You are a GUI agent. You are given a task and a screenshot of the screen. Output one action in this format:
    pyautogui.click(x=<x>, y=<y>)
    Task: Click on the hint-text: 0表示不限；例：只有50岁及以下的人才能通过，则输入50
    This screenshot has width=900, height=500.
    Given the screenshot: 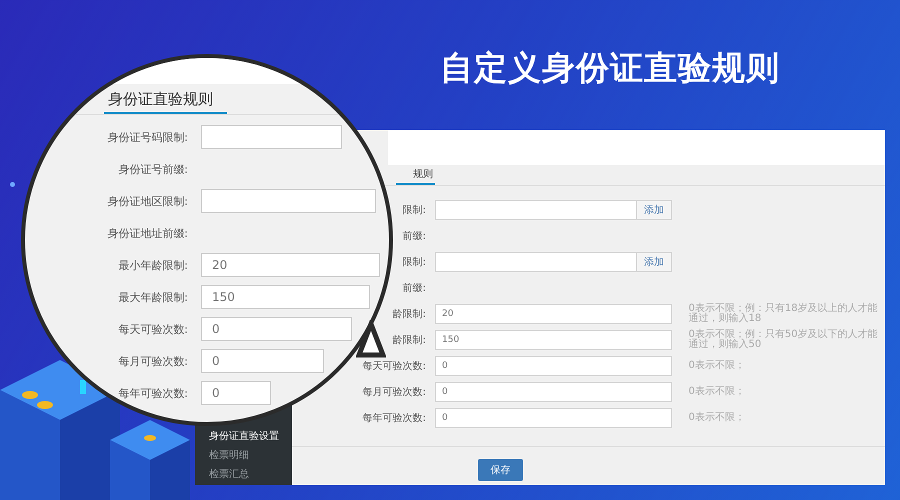 What is the action you would take?
    pyautogui.click(x=783, y=340)
    